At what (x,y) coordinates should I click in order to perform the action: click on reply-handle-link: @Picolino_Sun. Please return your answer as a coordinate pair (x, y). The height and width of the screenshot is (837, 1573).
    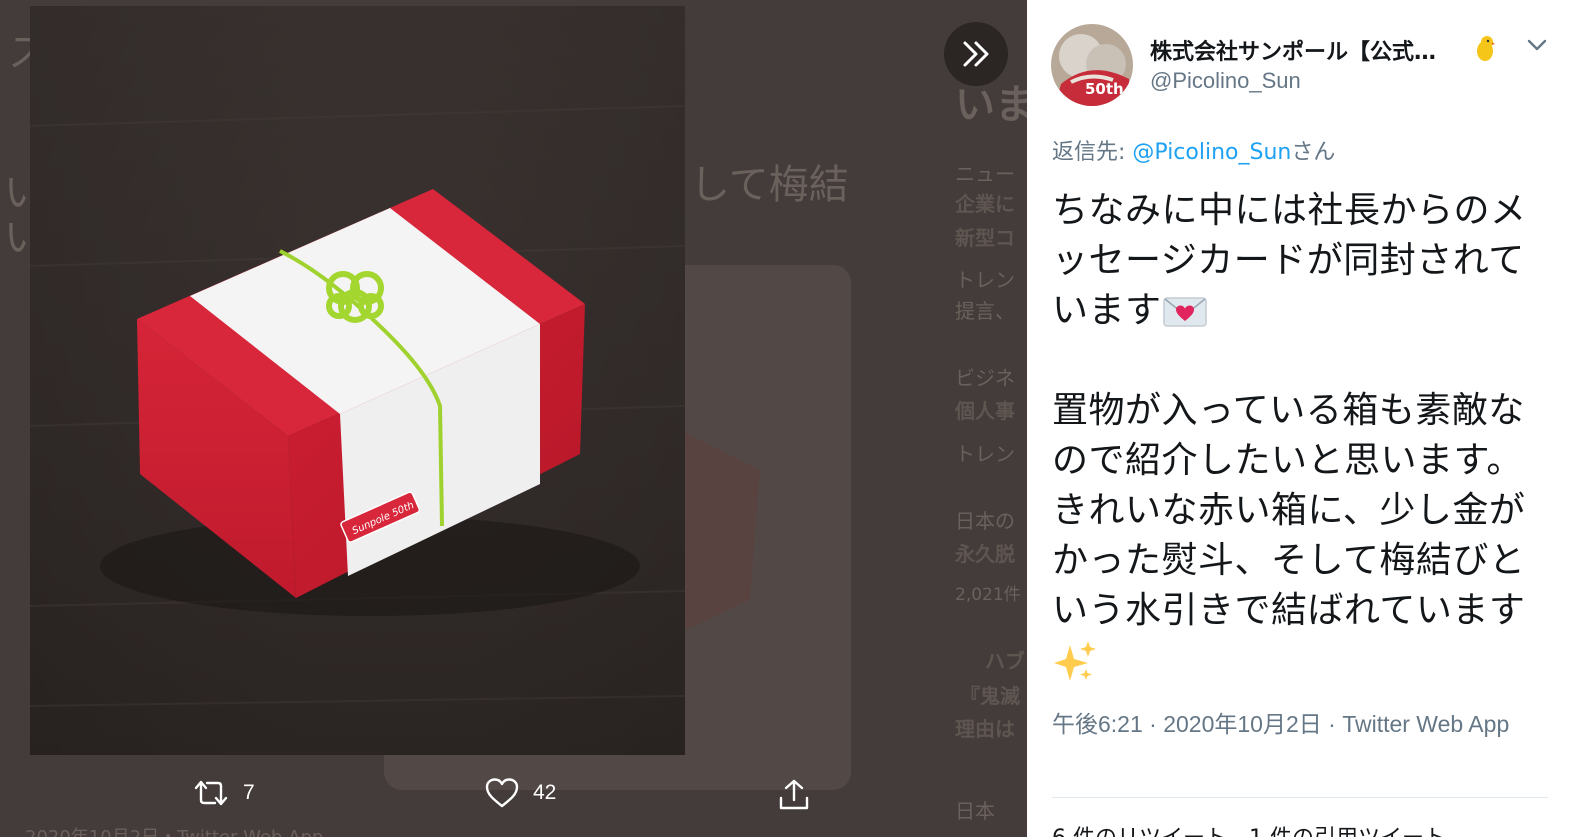
    Looking at the image, I should click on (1211, 152).